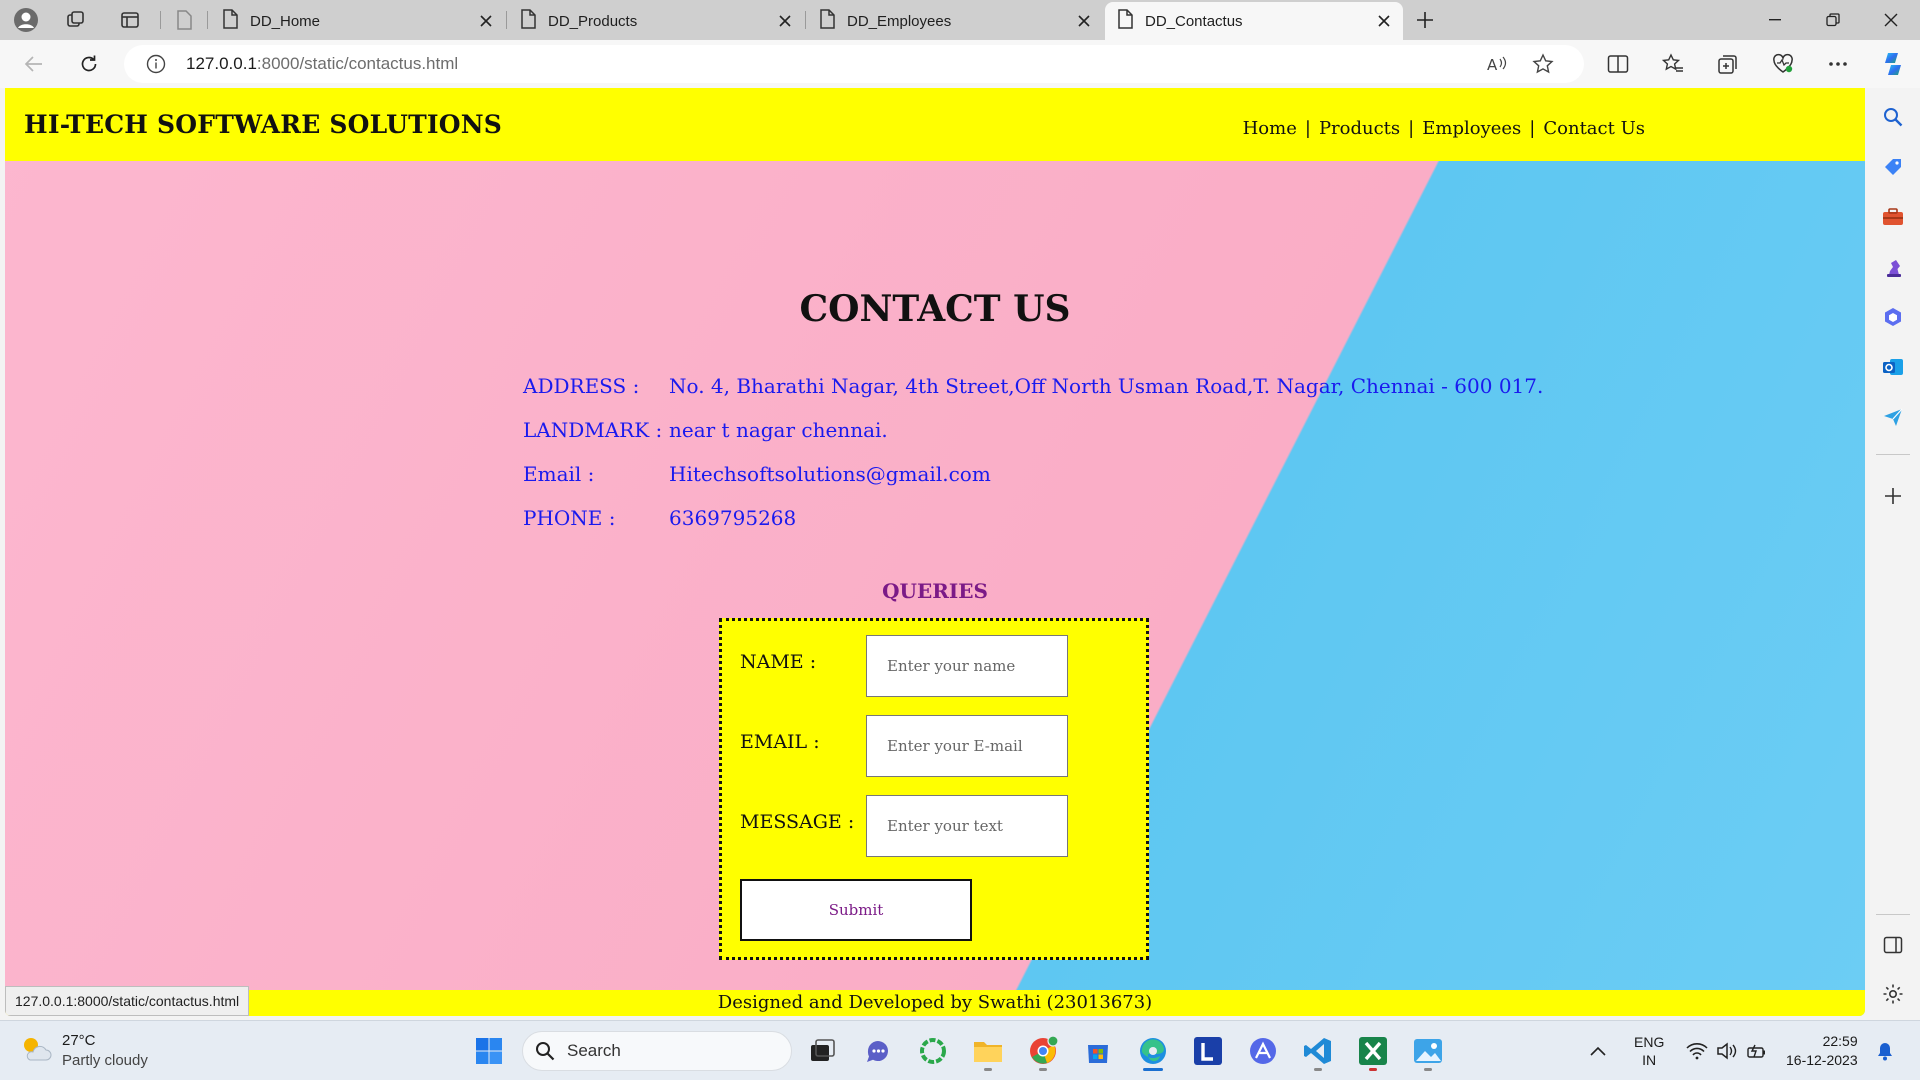  What do you see at coordinates (1727, 1050) in the screenshot?
I see `volume-icon` at bounding box center [1727, 1050].